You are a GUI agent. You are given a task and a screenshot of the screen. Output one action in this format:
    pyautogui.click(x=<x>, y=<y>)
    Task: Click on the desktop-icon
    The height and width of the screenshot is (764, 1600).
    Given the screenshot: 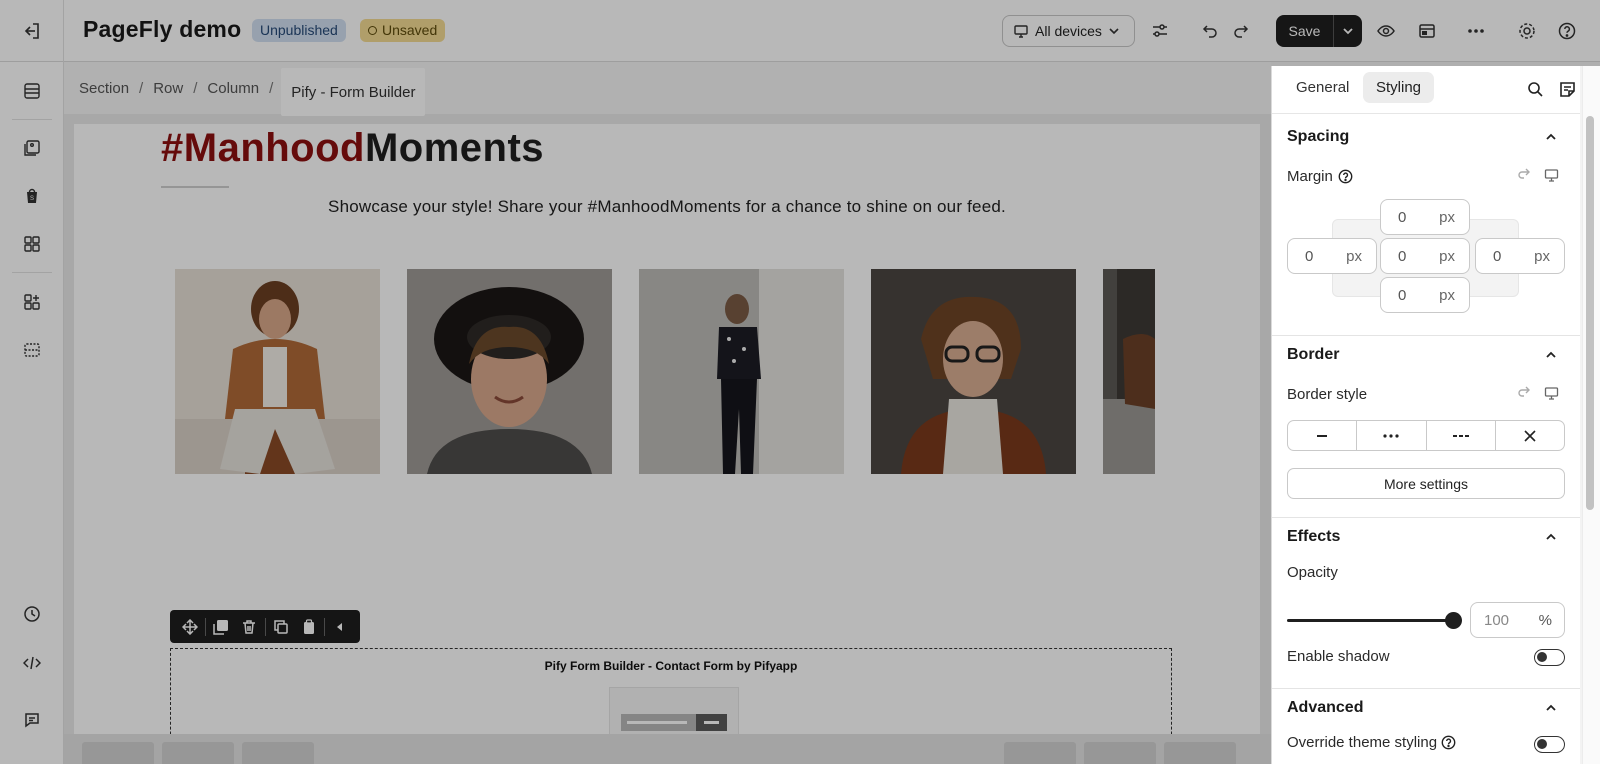 What is the action you would take?
    pyautogui.click(x=1551, y=175)
    